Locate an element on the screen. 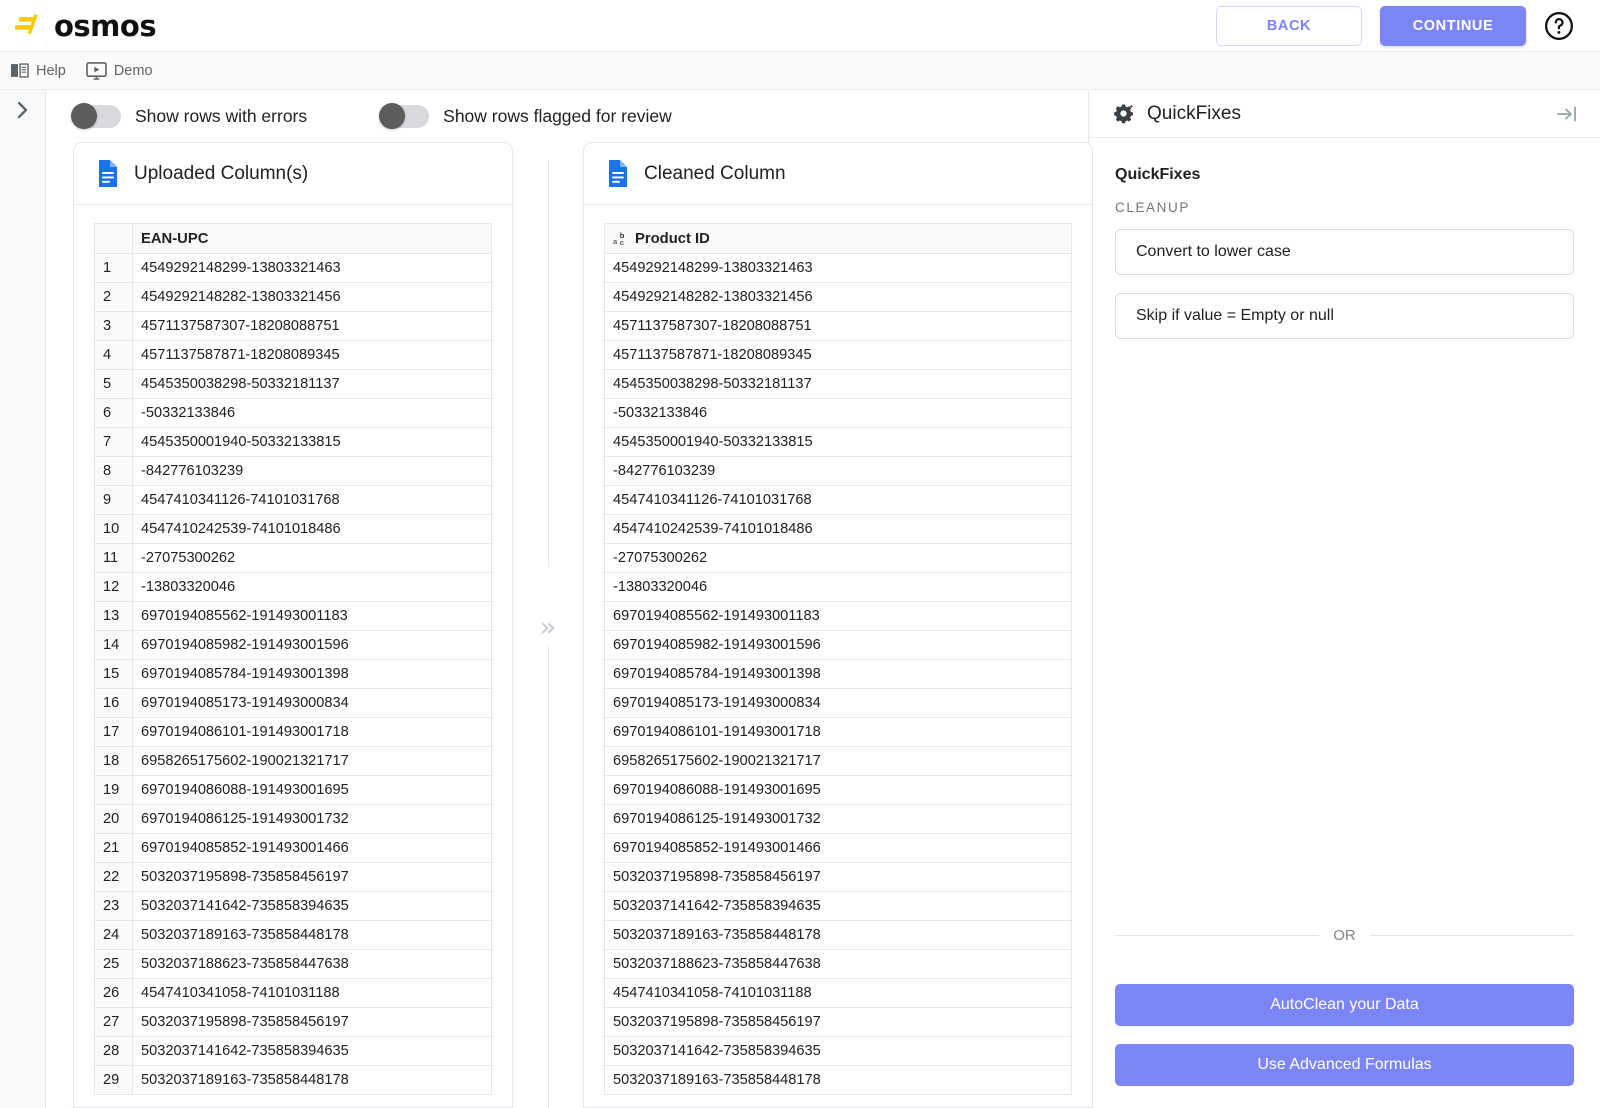  uploaded-cell: 6970194085562-191493001183 is located at coordinates (312, 616).